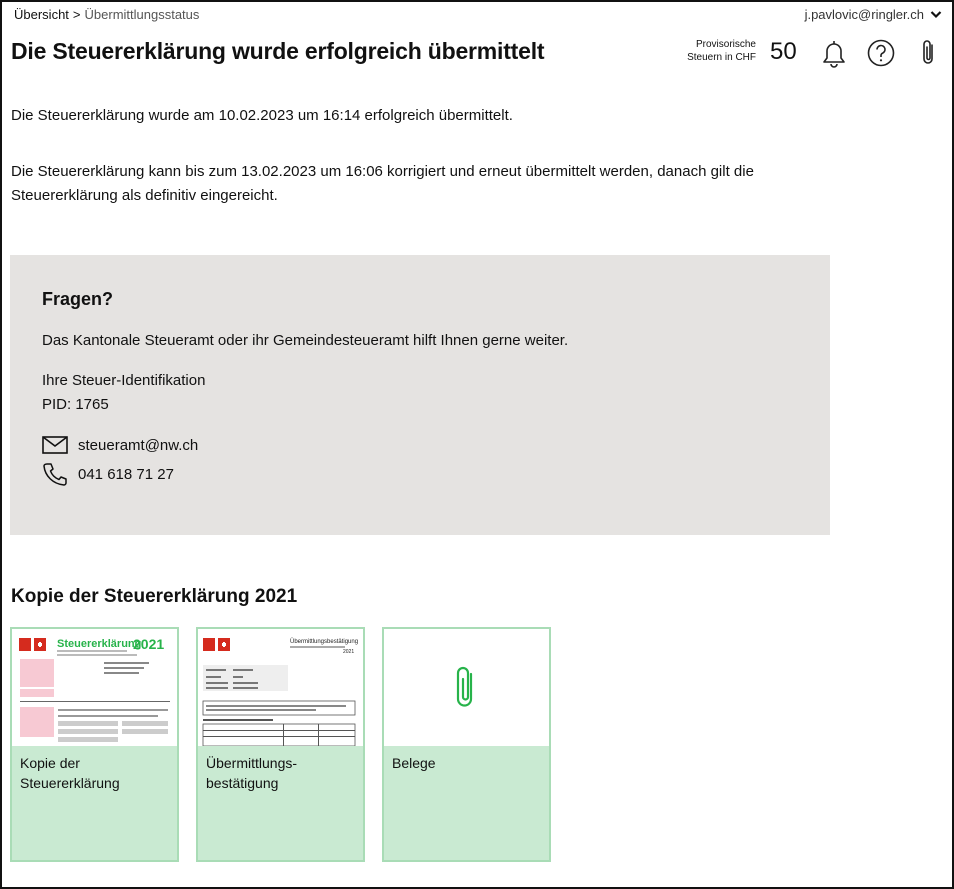 This screenshot has width=954, height=889. What do you see at coordinates (154, 596) in the screenshot?
I see `section-title-copies: Kopie der Steuererklärung 2021` at bounding box center [154, 596].